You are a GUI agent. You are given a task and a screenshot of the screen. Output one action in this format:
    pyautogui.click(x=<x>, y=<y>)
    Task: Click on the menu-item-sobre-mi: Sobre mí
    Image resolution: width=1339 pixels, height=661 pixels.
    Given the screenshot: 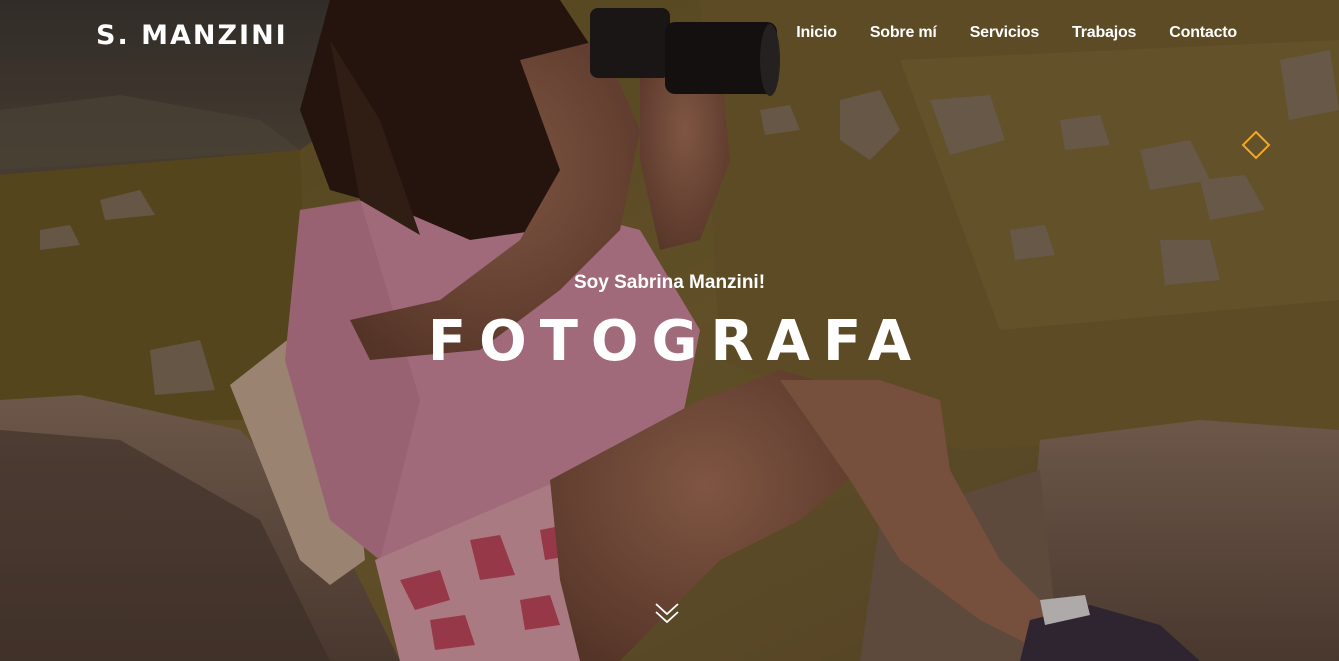 What is the action you would take?
    pyautogui.click(x=903, y=33)
    